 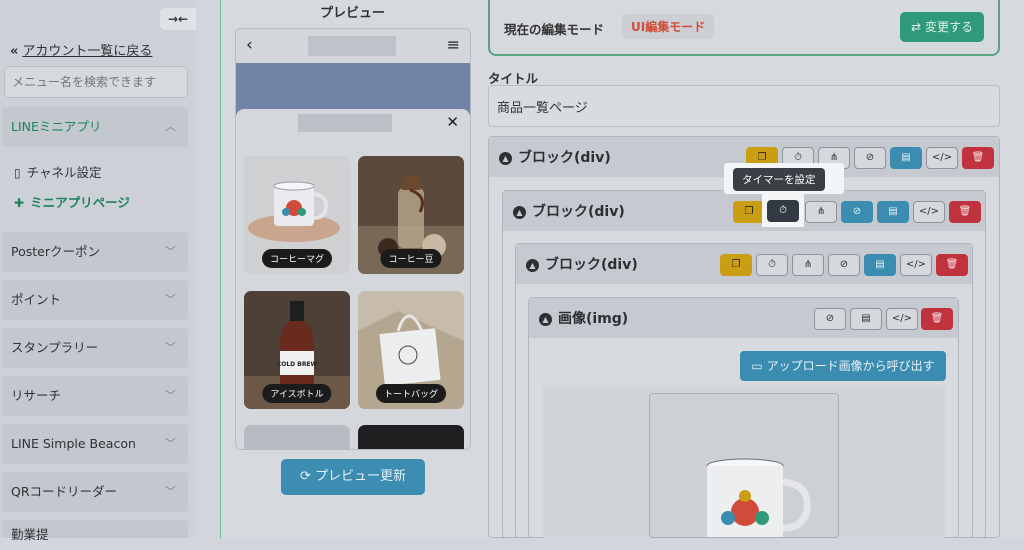 I want to click on sidebar-item-channel-settings: ▯ チャネル設定, so click(x=58, y=171).